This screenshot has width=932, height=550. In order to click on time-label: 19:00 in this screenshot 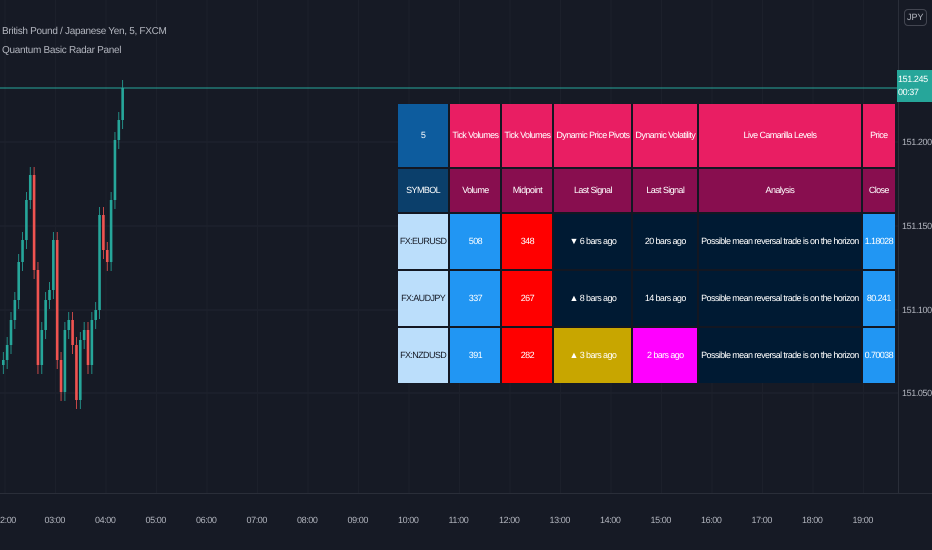, I will do `click(863, 520)`.